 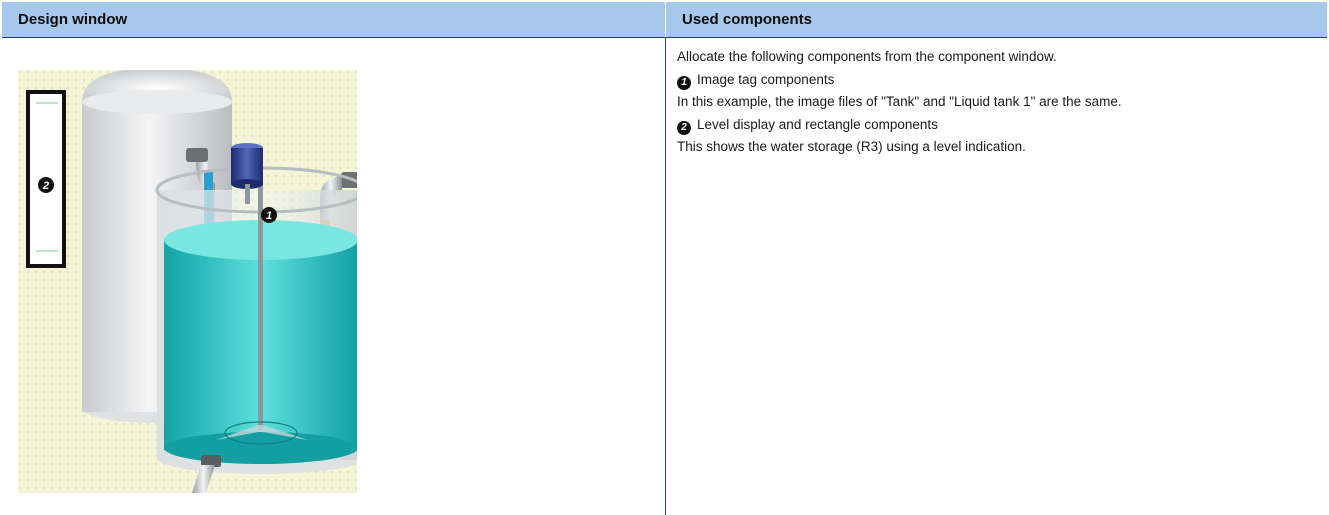 I want to click on component-item-1-label: Image tag components, so click(x=766, y=79).